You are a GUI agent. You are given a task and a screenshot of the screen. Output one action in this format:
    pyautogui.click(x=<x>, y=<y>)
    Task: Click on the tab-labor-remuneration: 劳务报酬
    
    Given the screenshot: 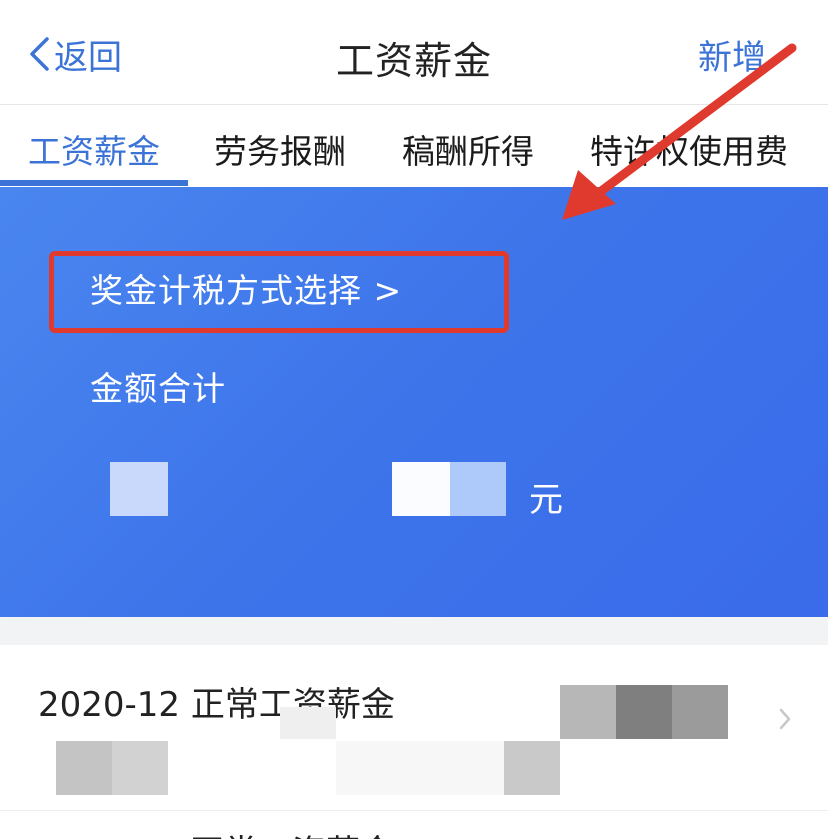 What is the action you would take?
    pyautogui.click(x=280, y=149)
    